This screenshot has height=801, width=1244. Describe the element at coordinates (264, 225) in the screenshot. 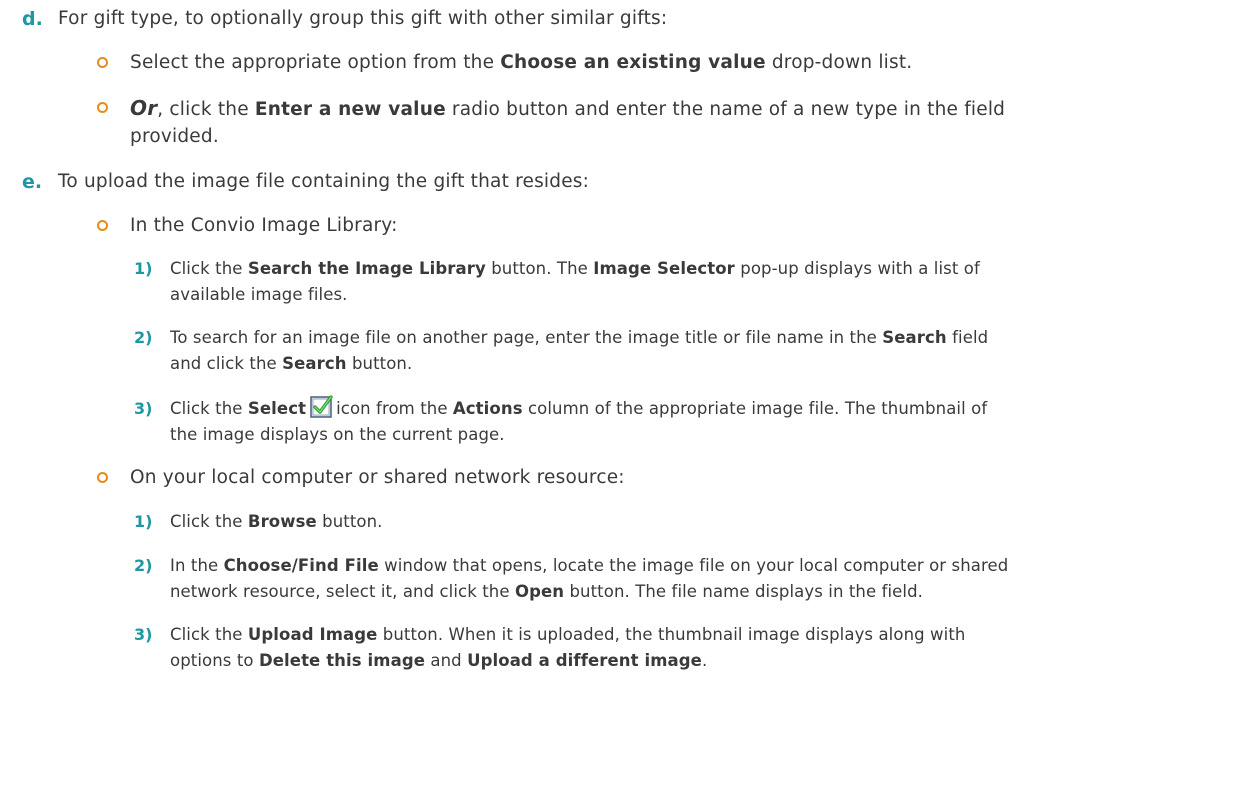

I see `library-heading: In the Convio Image Library:` at that location.